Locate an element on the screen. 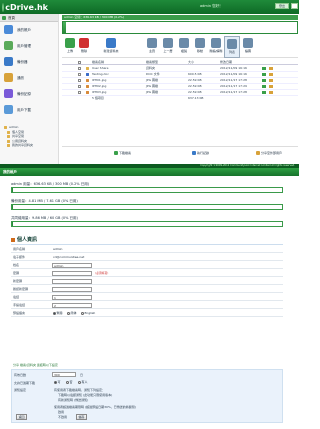  allow-radio: 有人 is located at coordinates (83, 382).